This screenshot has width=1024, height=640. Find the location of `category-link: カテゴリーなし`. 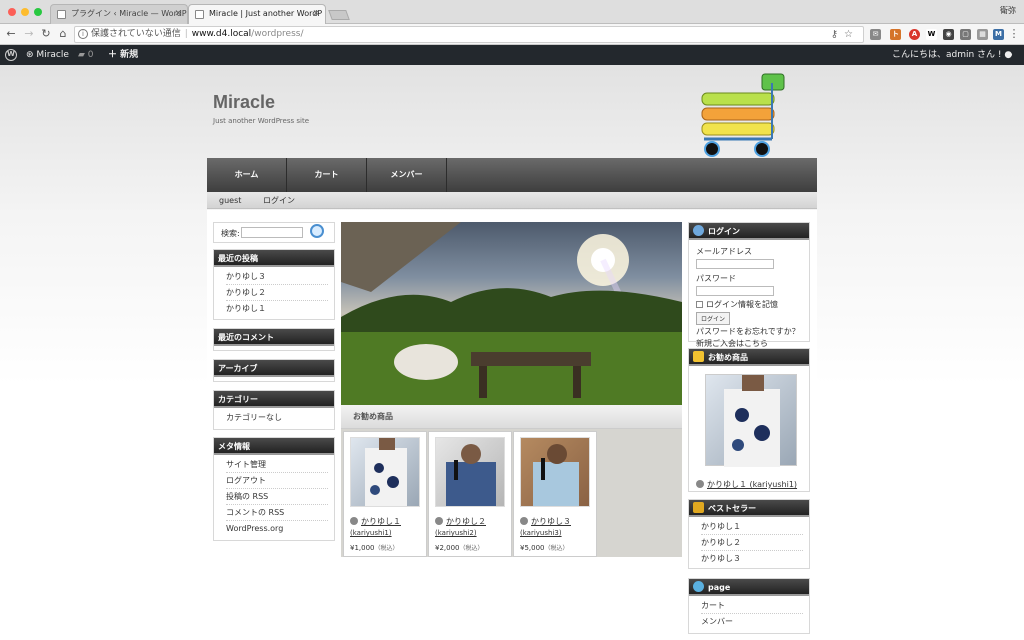

category-link: カテゴリーなし is located at coordinates (277, 418).